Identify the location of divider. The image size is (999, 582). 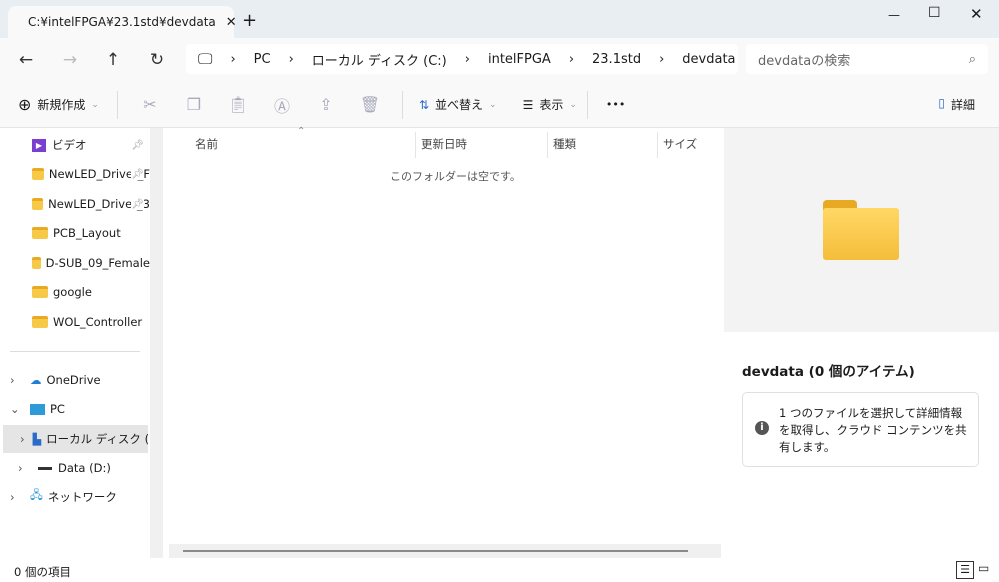
(156, 343).